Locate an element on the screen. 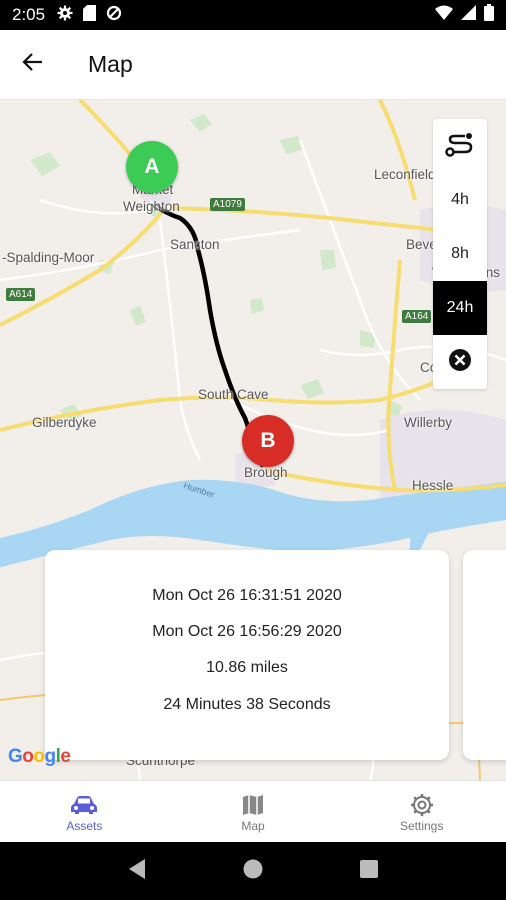  bottom-nav: Assets Map Settings is located at coordinates (253, 811).